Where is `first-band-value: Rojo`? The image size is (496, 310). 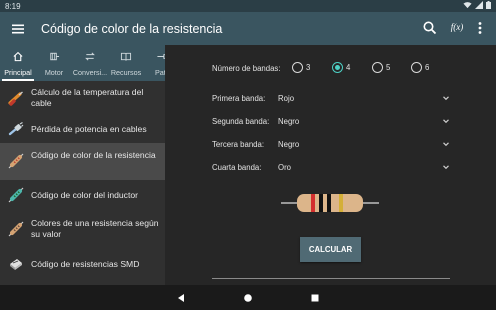 first-band-value: Rojo is located at coordinates (286, 98).